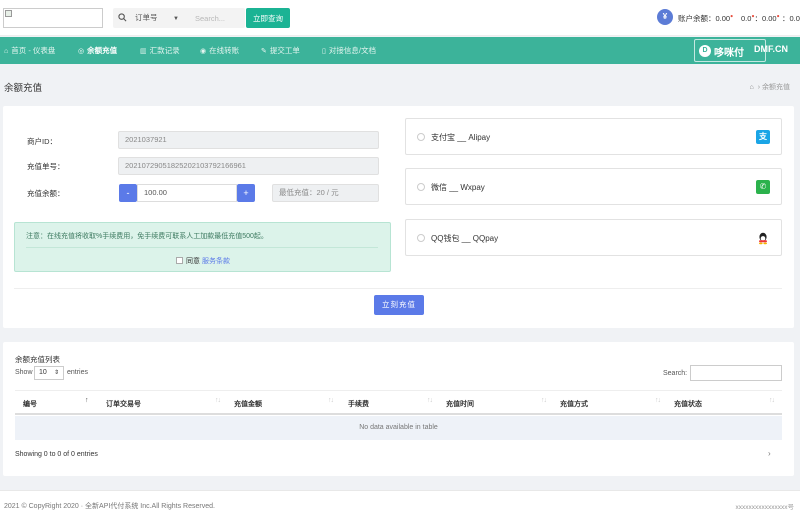 The image size is (800, 515). What do you see at coordinates (123, 404) in the screenshot?
I see `th-order: 订单交易号` at bounding box center [123, 404].